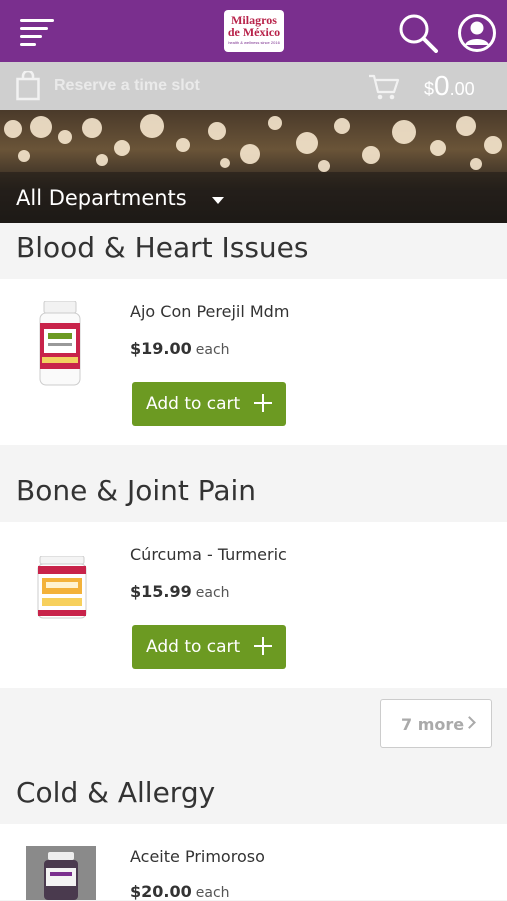 This screenshot has height=901, width=507. I want to click on cart-icon, so click(384, 87).